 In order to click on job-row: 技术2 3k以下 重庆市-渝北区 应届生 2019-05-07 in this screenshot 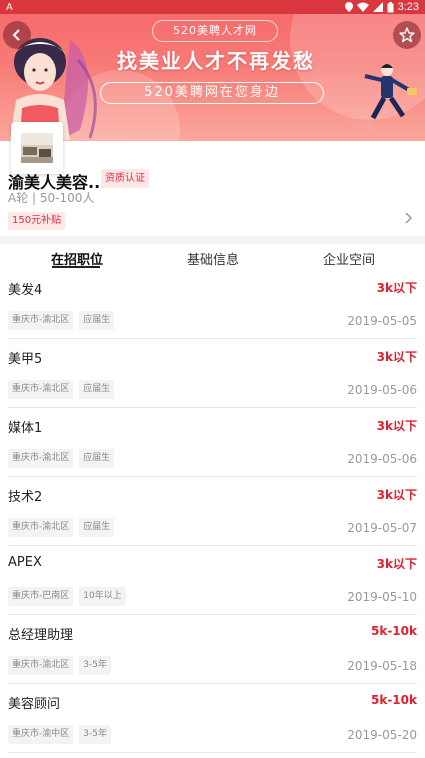, I will do `click(212, 511)`.